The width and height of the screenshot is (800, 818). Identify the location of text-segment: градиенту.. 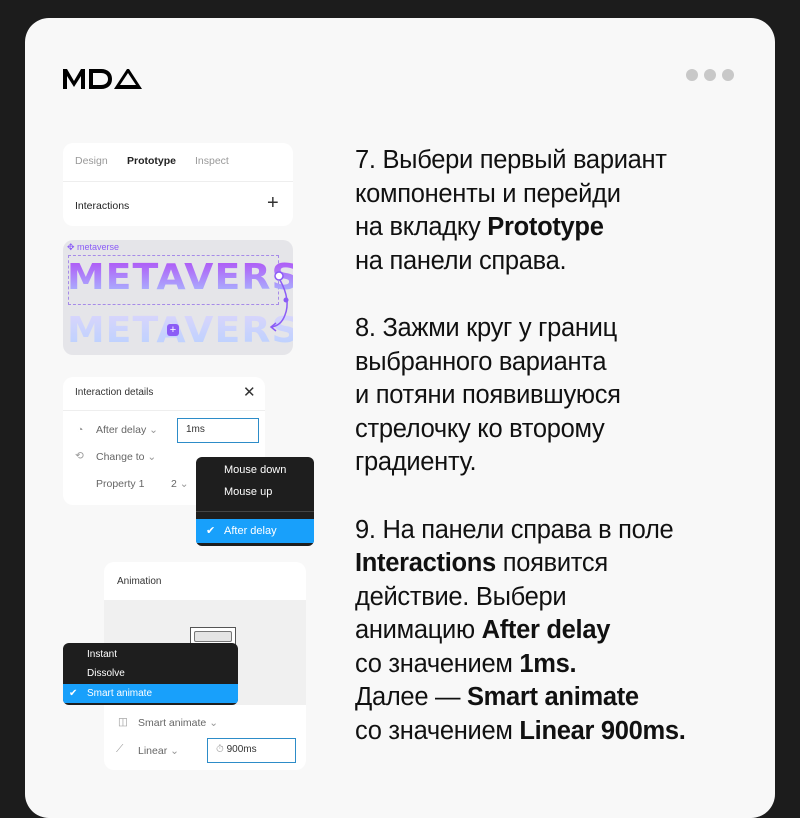
(416, 462).